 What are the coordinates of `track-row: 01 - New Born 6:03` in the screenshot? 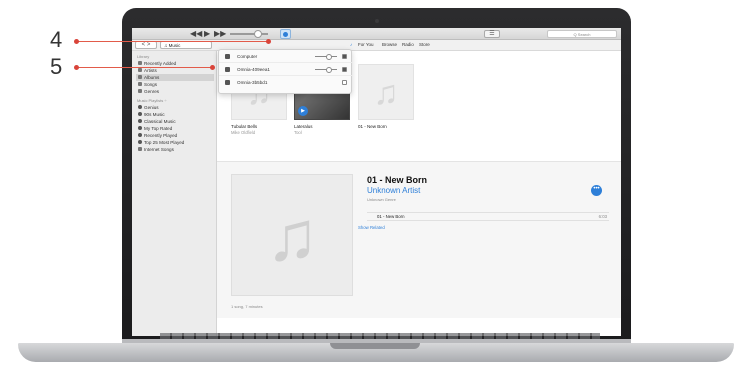 It's located at (488, 216).